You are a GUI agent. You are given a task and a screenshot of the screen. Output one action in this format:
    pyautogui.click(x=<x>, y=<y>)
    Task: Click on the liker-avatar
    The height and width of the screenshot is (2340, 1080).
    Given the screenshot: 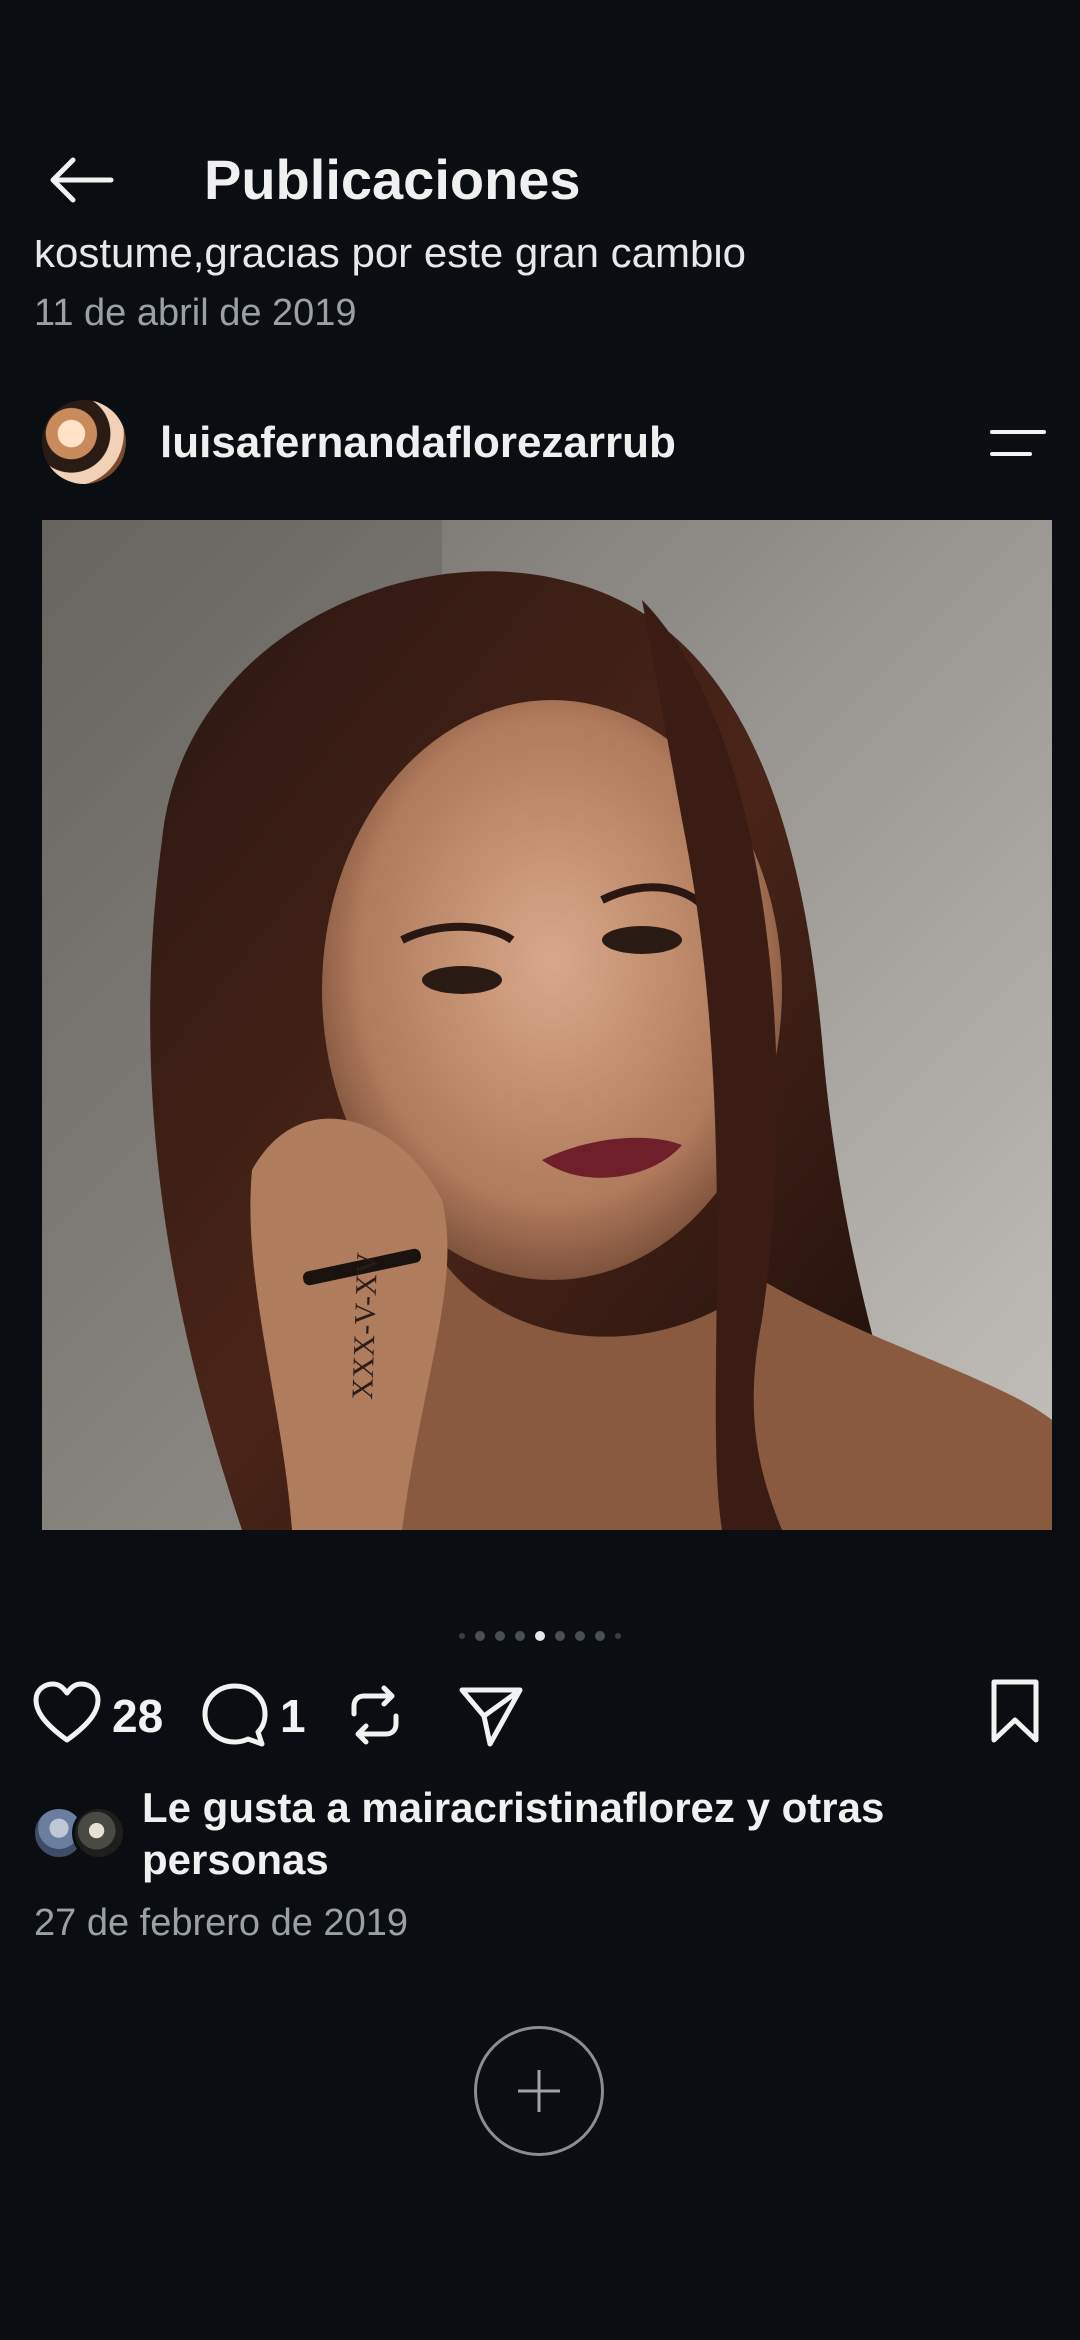 What is the action you would take?
    pyautogui.click(x=99, y=1833)
    